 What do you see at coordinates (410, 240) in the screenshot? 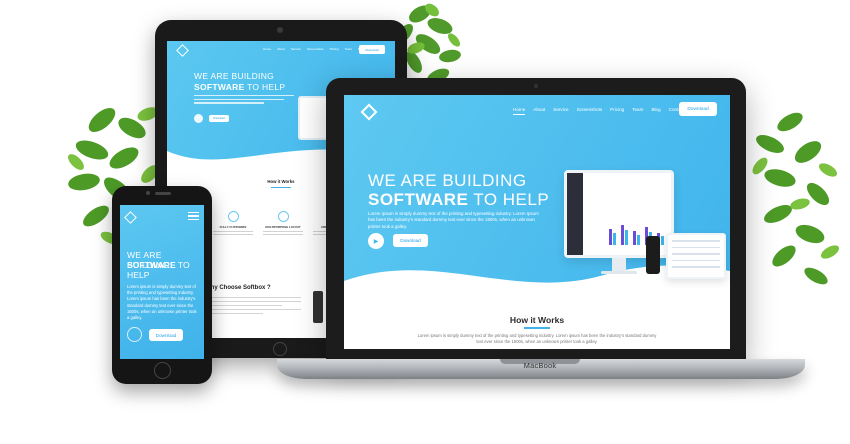
I see `laptop-hero-cta: Download` at bounding box center [410, 240].